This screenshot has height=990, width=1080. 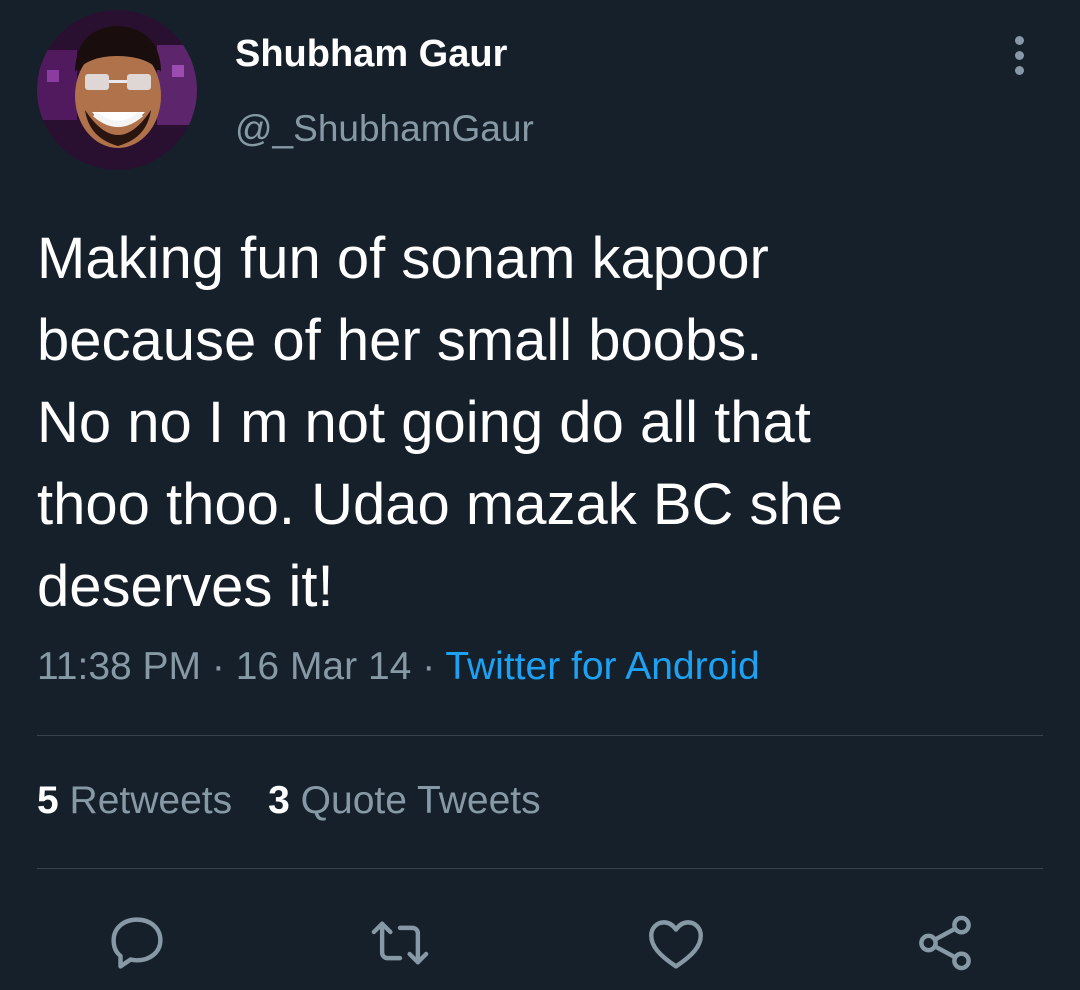 I want to click on like-button, so click(x=676, y=943).